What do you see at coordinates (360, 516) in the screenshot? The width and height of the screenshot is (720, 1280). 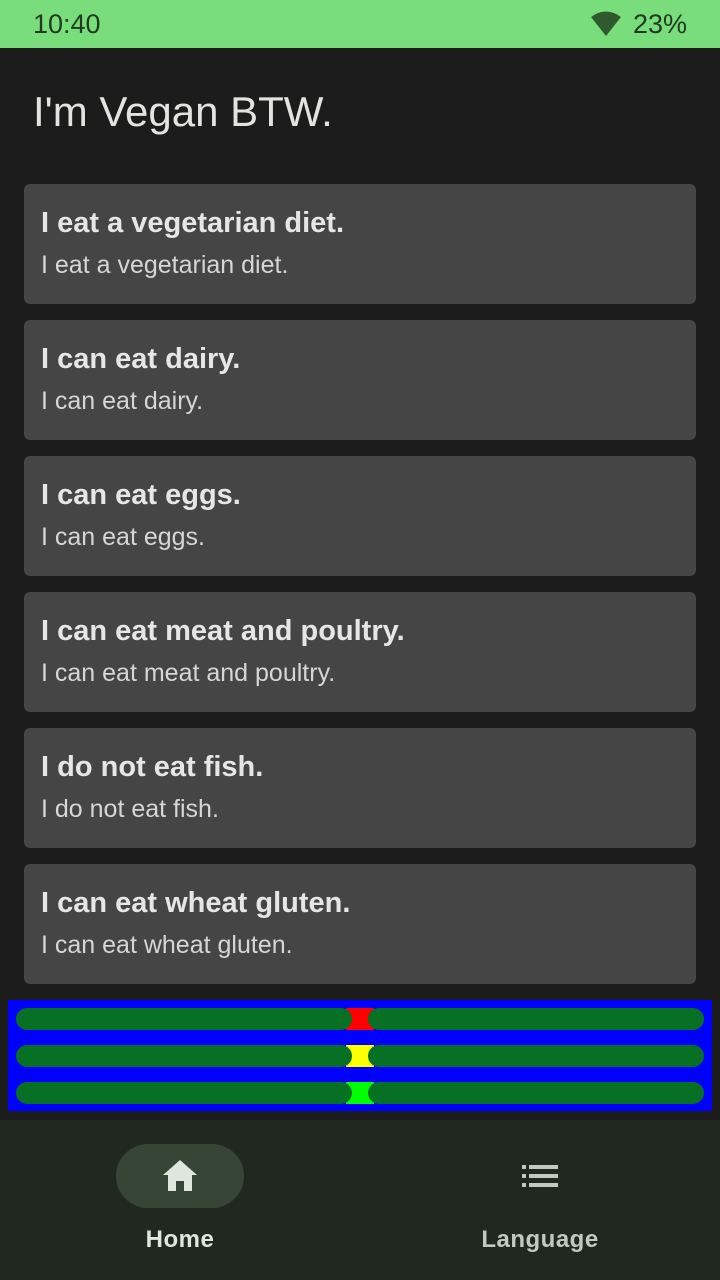 I see `statement-card-eggs: I can eat eggs. I can eat eggs.` at bounding box center [360, 516].